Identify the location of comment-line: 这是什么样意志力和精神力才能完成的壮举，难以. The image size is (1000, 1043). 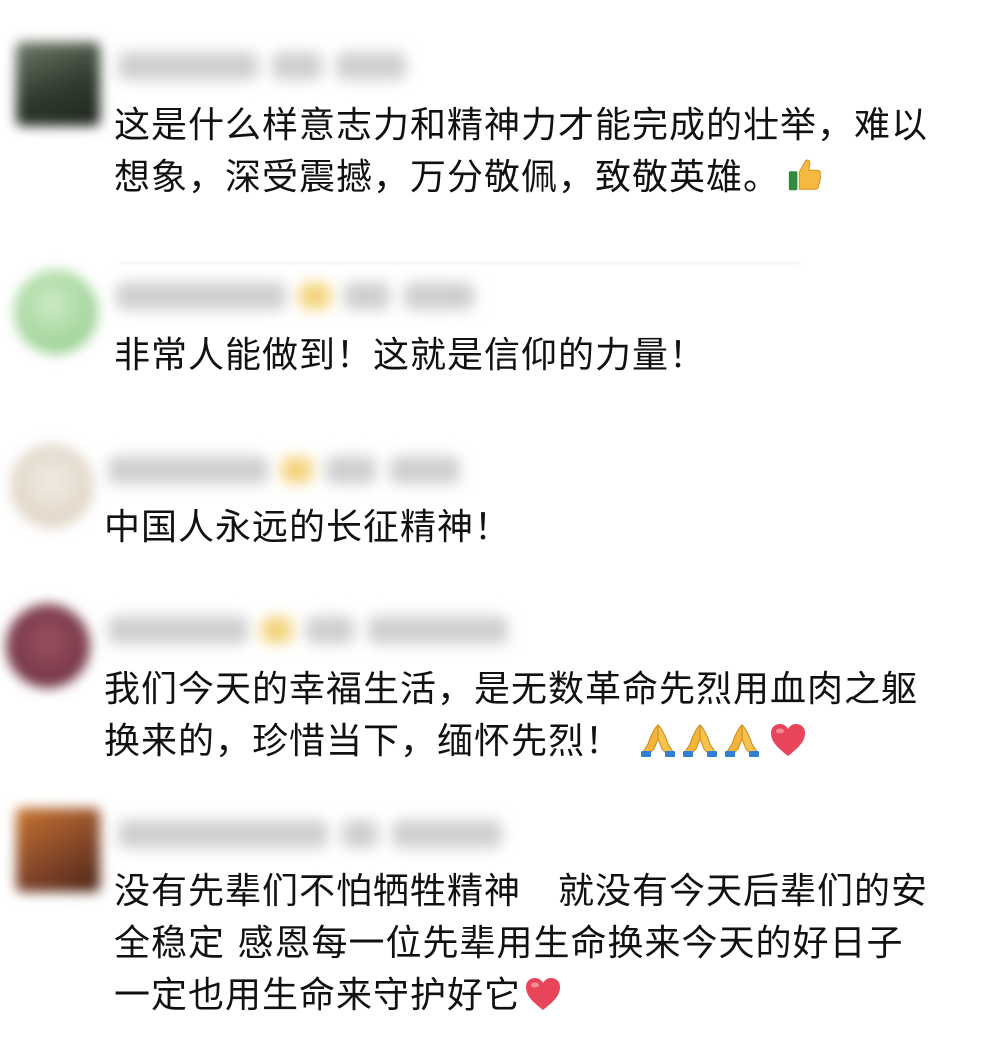
(521, 125).